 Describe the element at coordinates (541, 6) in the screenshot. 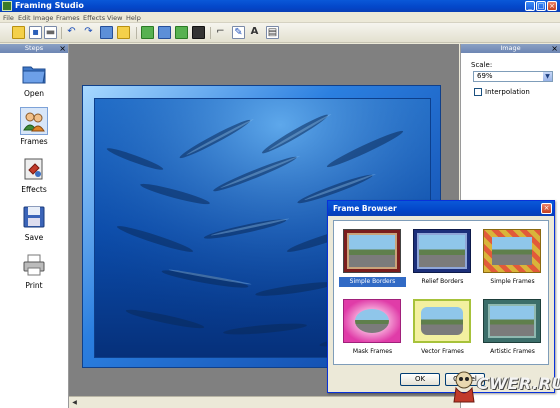

I see `maximize-button: □` at that location.